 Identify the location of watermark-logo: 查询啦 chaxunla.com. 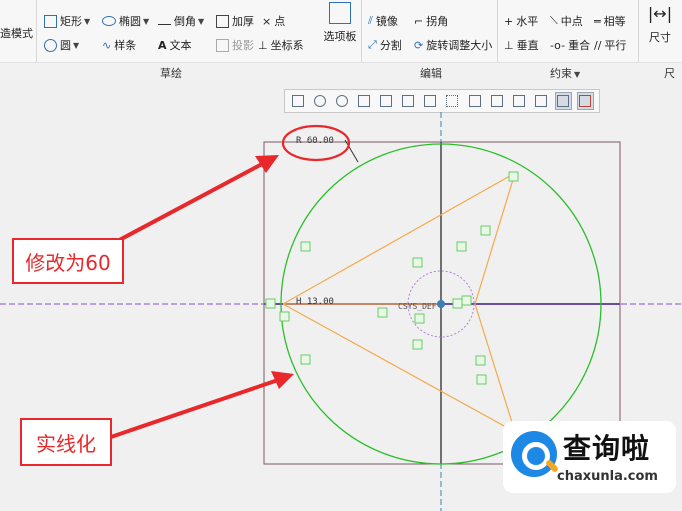
(589, 457).